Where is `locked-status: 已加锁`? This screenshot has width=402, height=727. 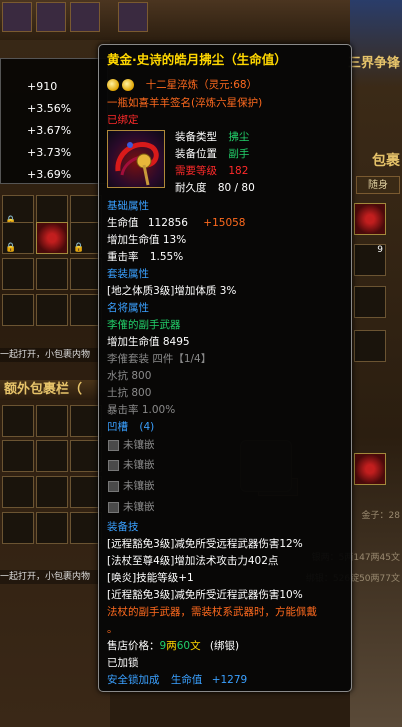
locked-status: 已加锁 is located at coordinates (123, 663).